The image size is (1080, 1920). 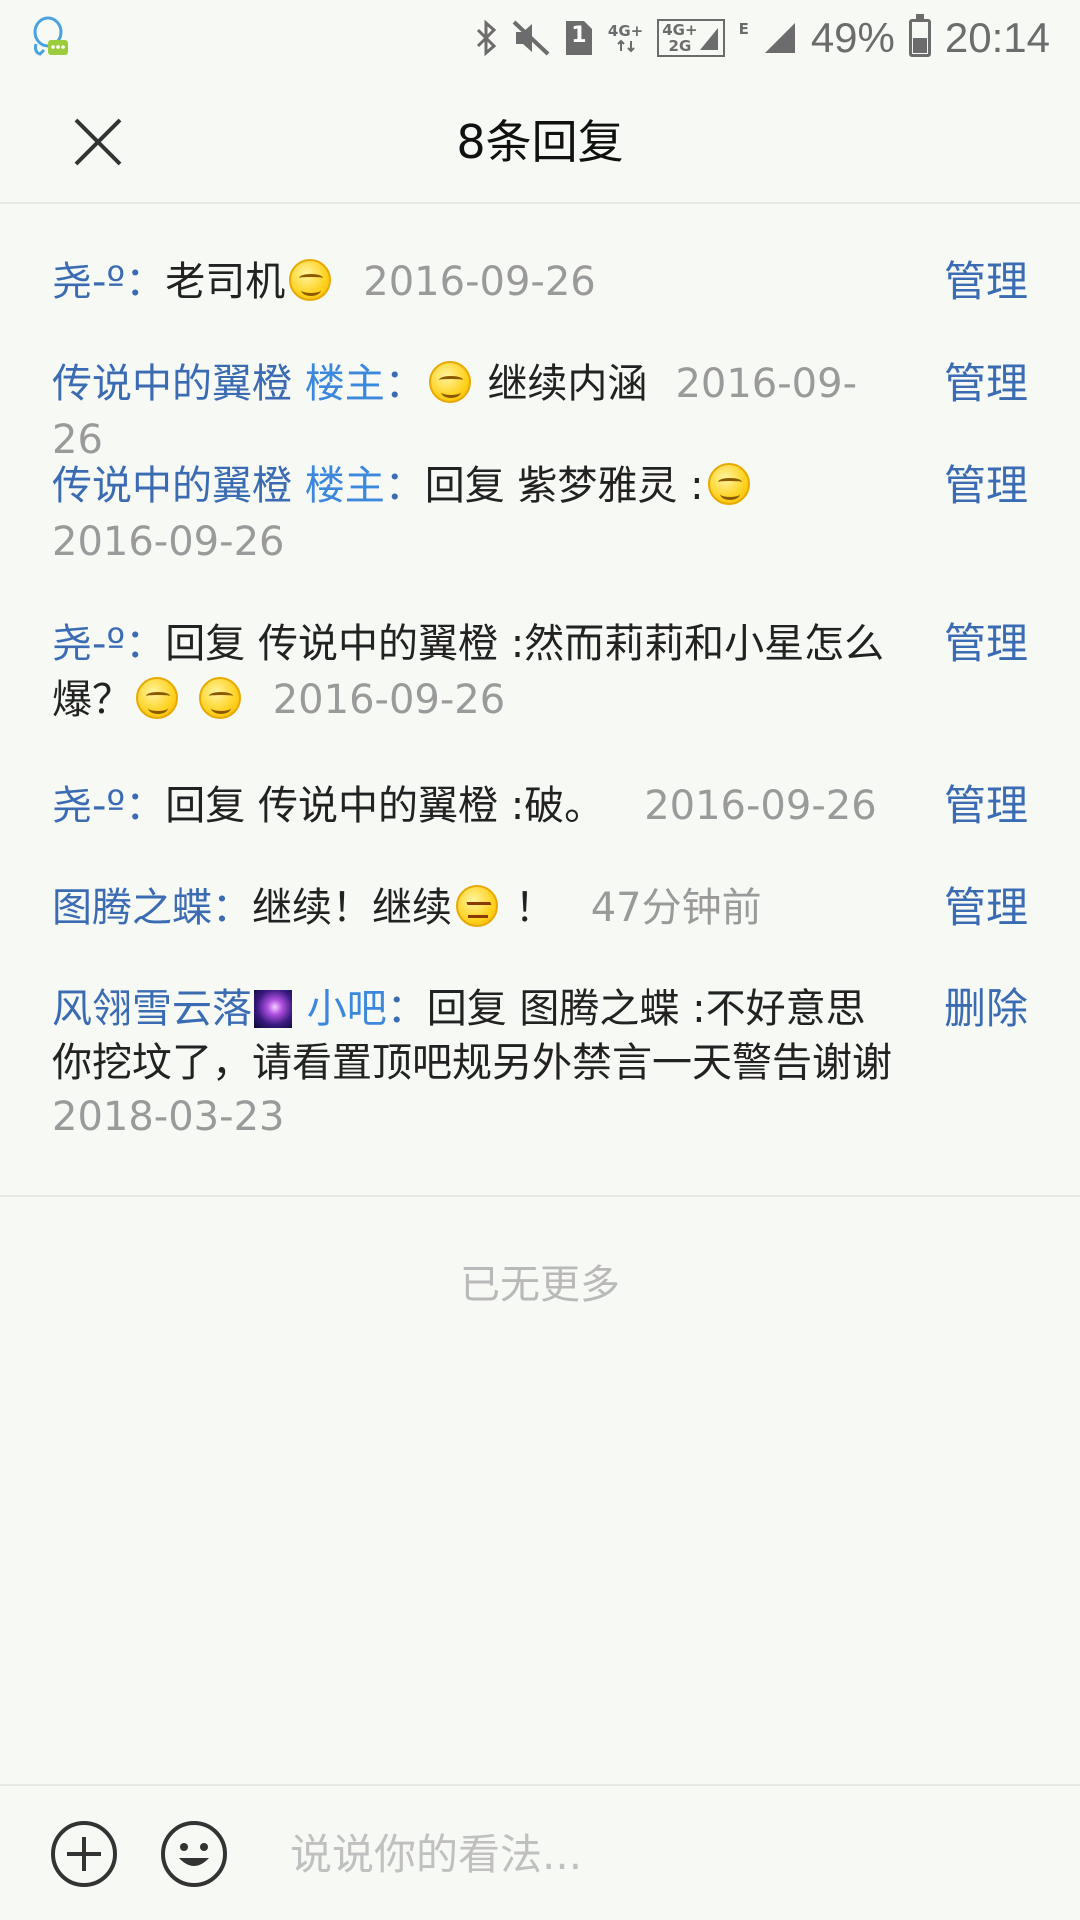 I want to click on reply-content: 继续！继续, so click(x=352, y=908).